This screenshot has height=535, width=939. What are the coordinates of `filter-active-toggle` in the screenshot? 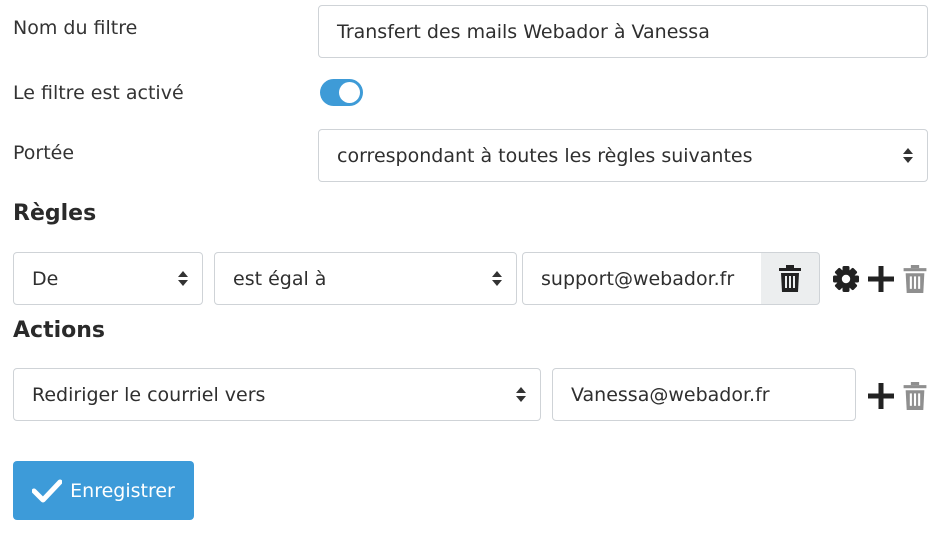 It's located at (341, 92).